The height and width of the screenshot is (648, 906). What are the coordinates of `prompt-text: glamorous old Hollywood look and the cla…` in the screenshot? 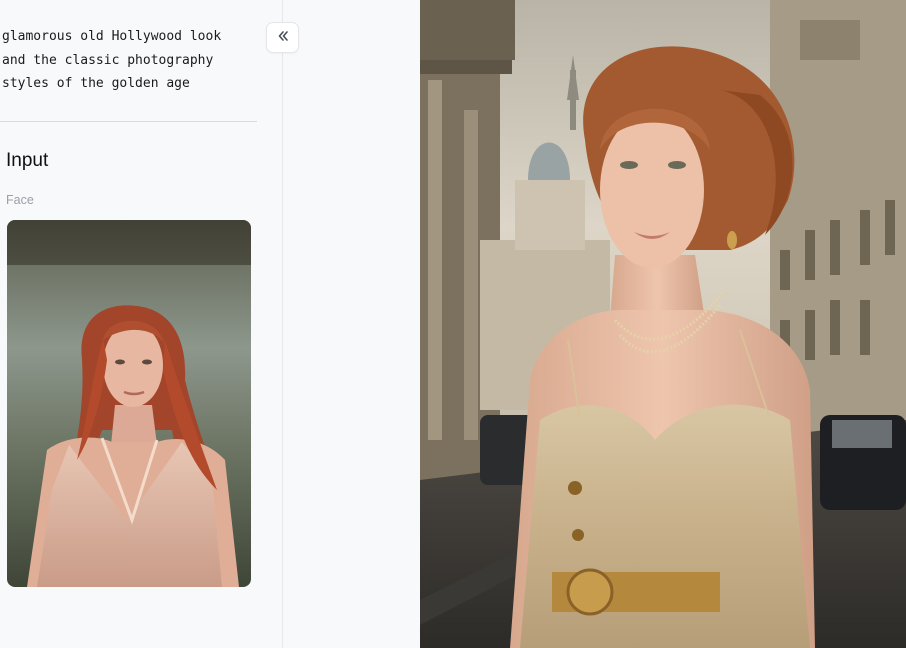 It's located at (112, 60).